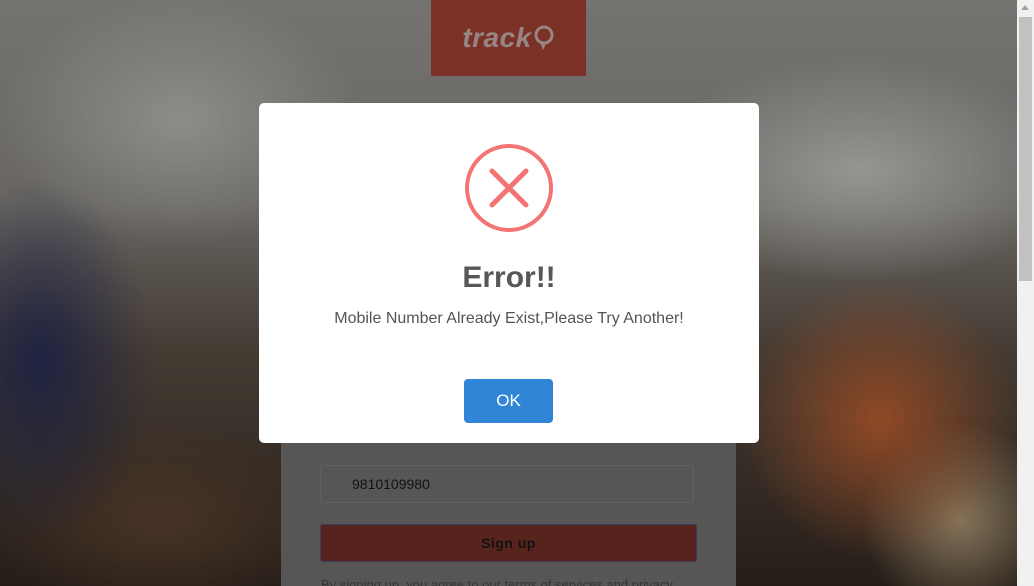 The width and height of the screenshot is (1034, 586). What do you see at coordinates (1025, 293) in the screenshot?
I see `vertical-scrollbar` at bounding box center [1025, 293].